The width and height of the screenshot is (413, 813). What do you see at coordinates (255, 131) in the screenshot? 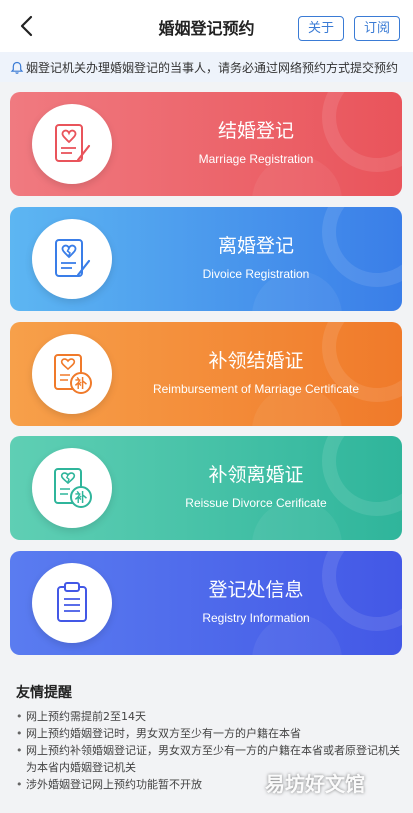
I see `card-title: 结婚登记` at bounding box center [255, 131].